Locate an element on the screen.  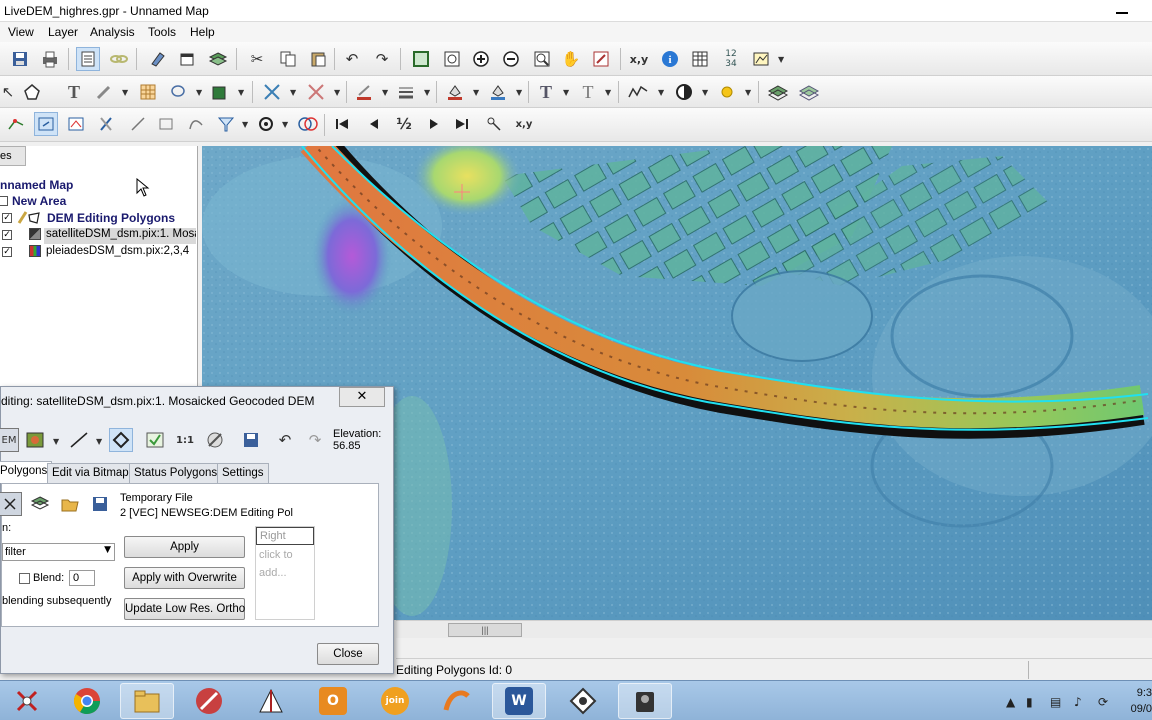
font-style-dropdown-arrow-icon: ▼ is located at coordinates (566, 92).